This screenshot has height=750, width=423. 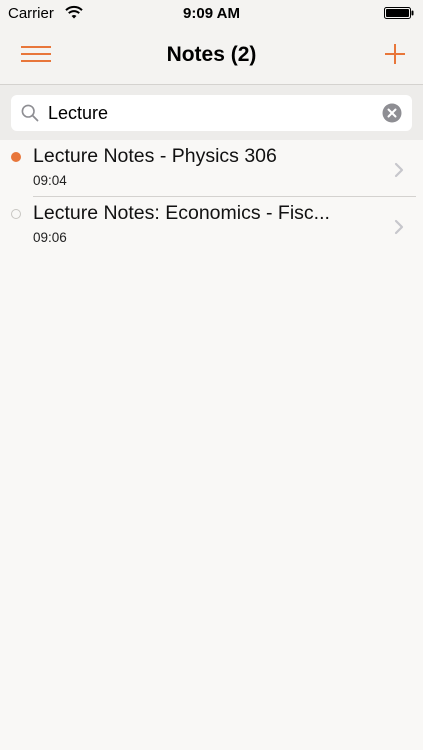 What do you see at coordinates (16, 214) in the screenshot?
I see `read-indicator-icon` at bounding box center [16, 214].